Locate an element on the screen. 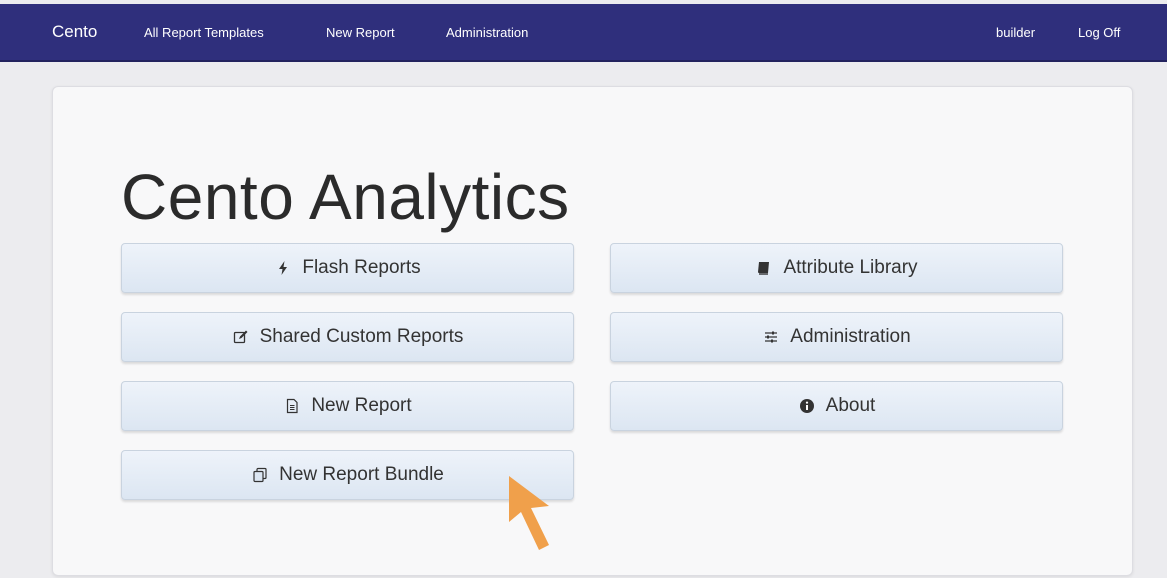 Image resolution: width=1167 pixels, height=578 pixels. mouse-pointer-icon is located at coordinates (529, 513).